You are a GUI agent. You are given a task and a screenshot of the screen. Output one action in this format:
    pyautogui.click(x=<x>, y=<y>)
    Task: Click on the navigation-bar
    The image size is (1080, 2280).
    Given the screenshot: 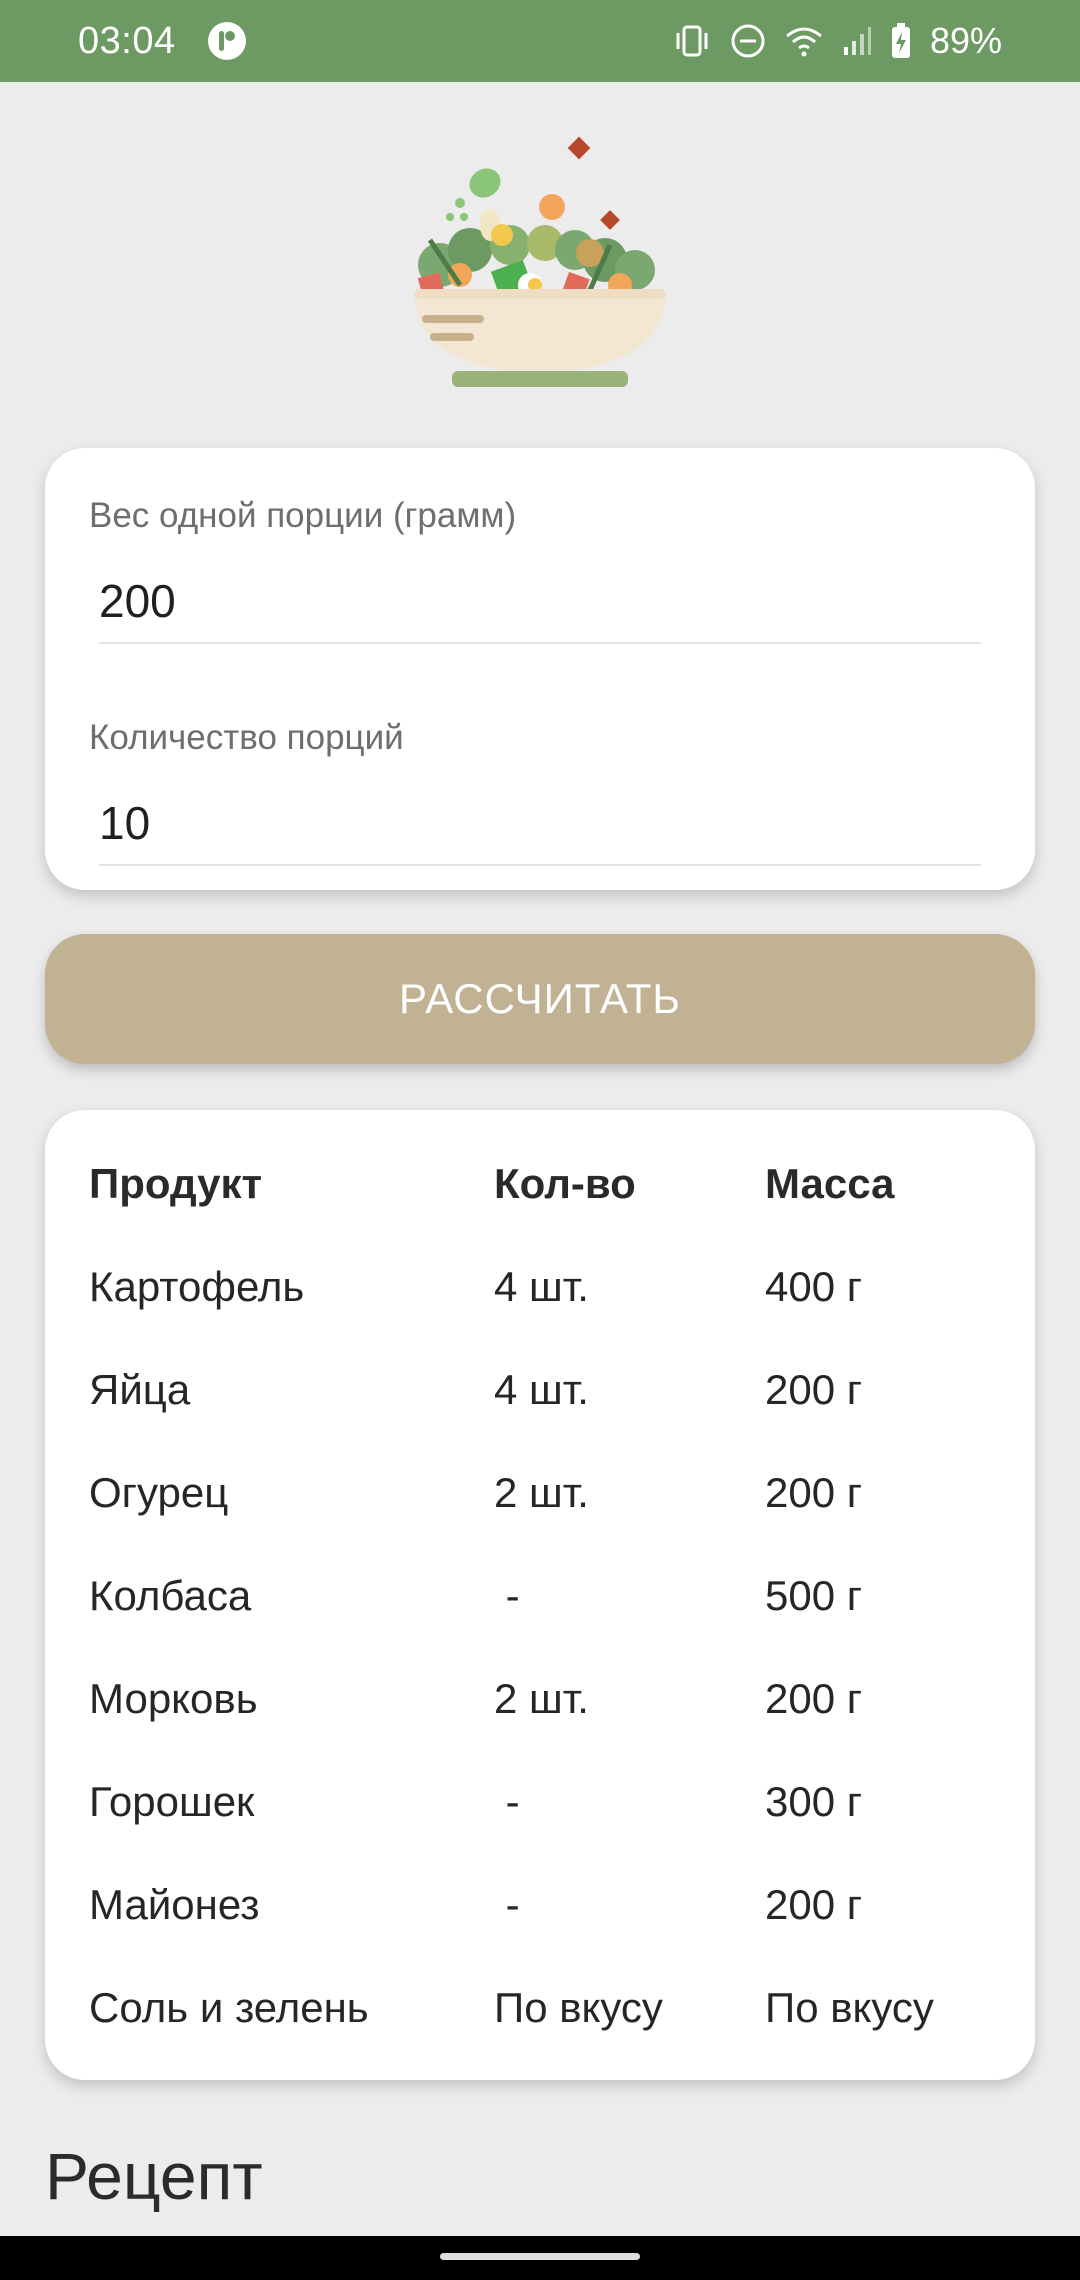 What is the action you would take?
    pyautogui.click(x=540, y=2258)
    